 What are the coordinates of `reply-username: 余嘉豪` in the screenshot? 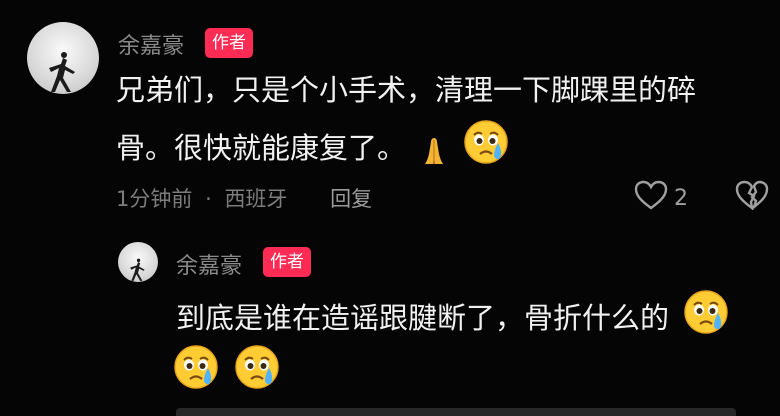 It's located at (209, 264).